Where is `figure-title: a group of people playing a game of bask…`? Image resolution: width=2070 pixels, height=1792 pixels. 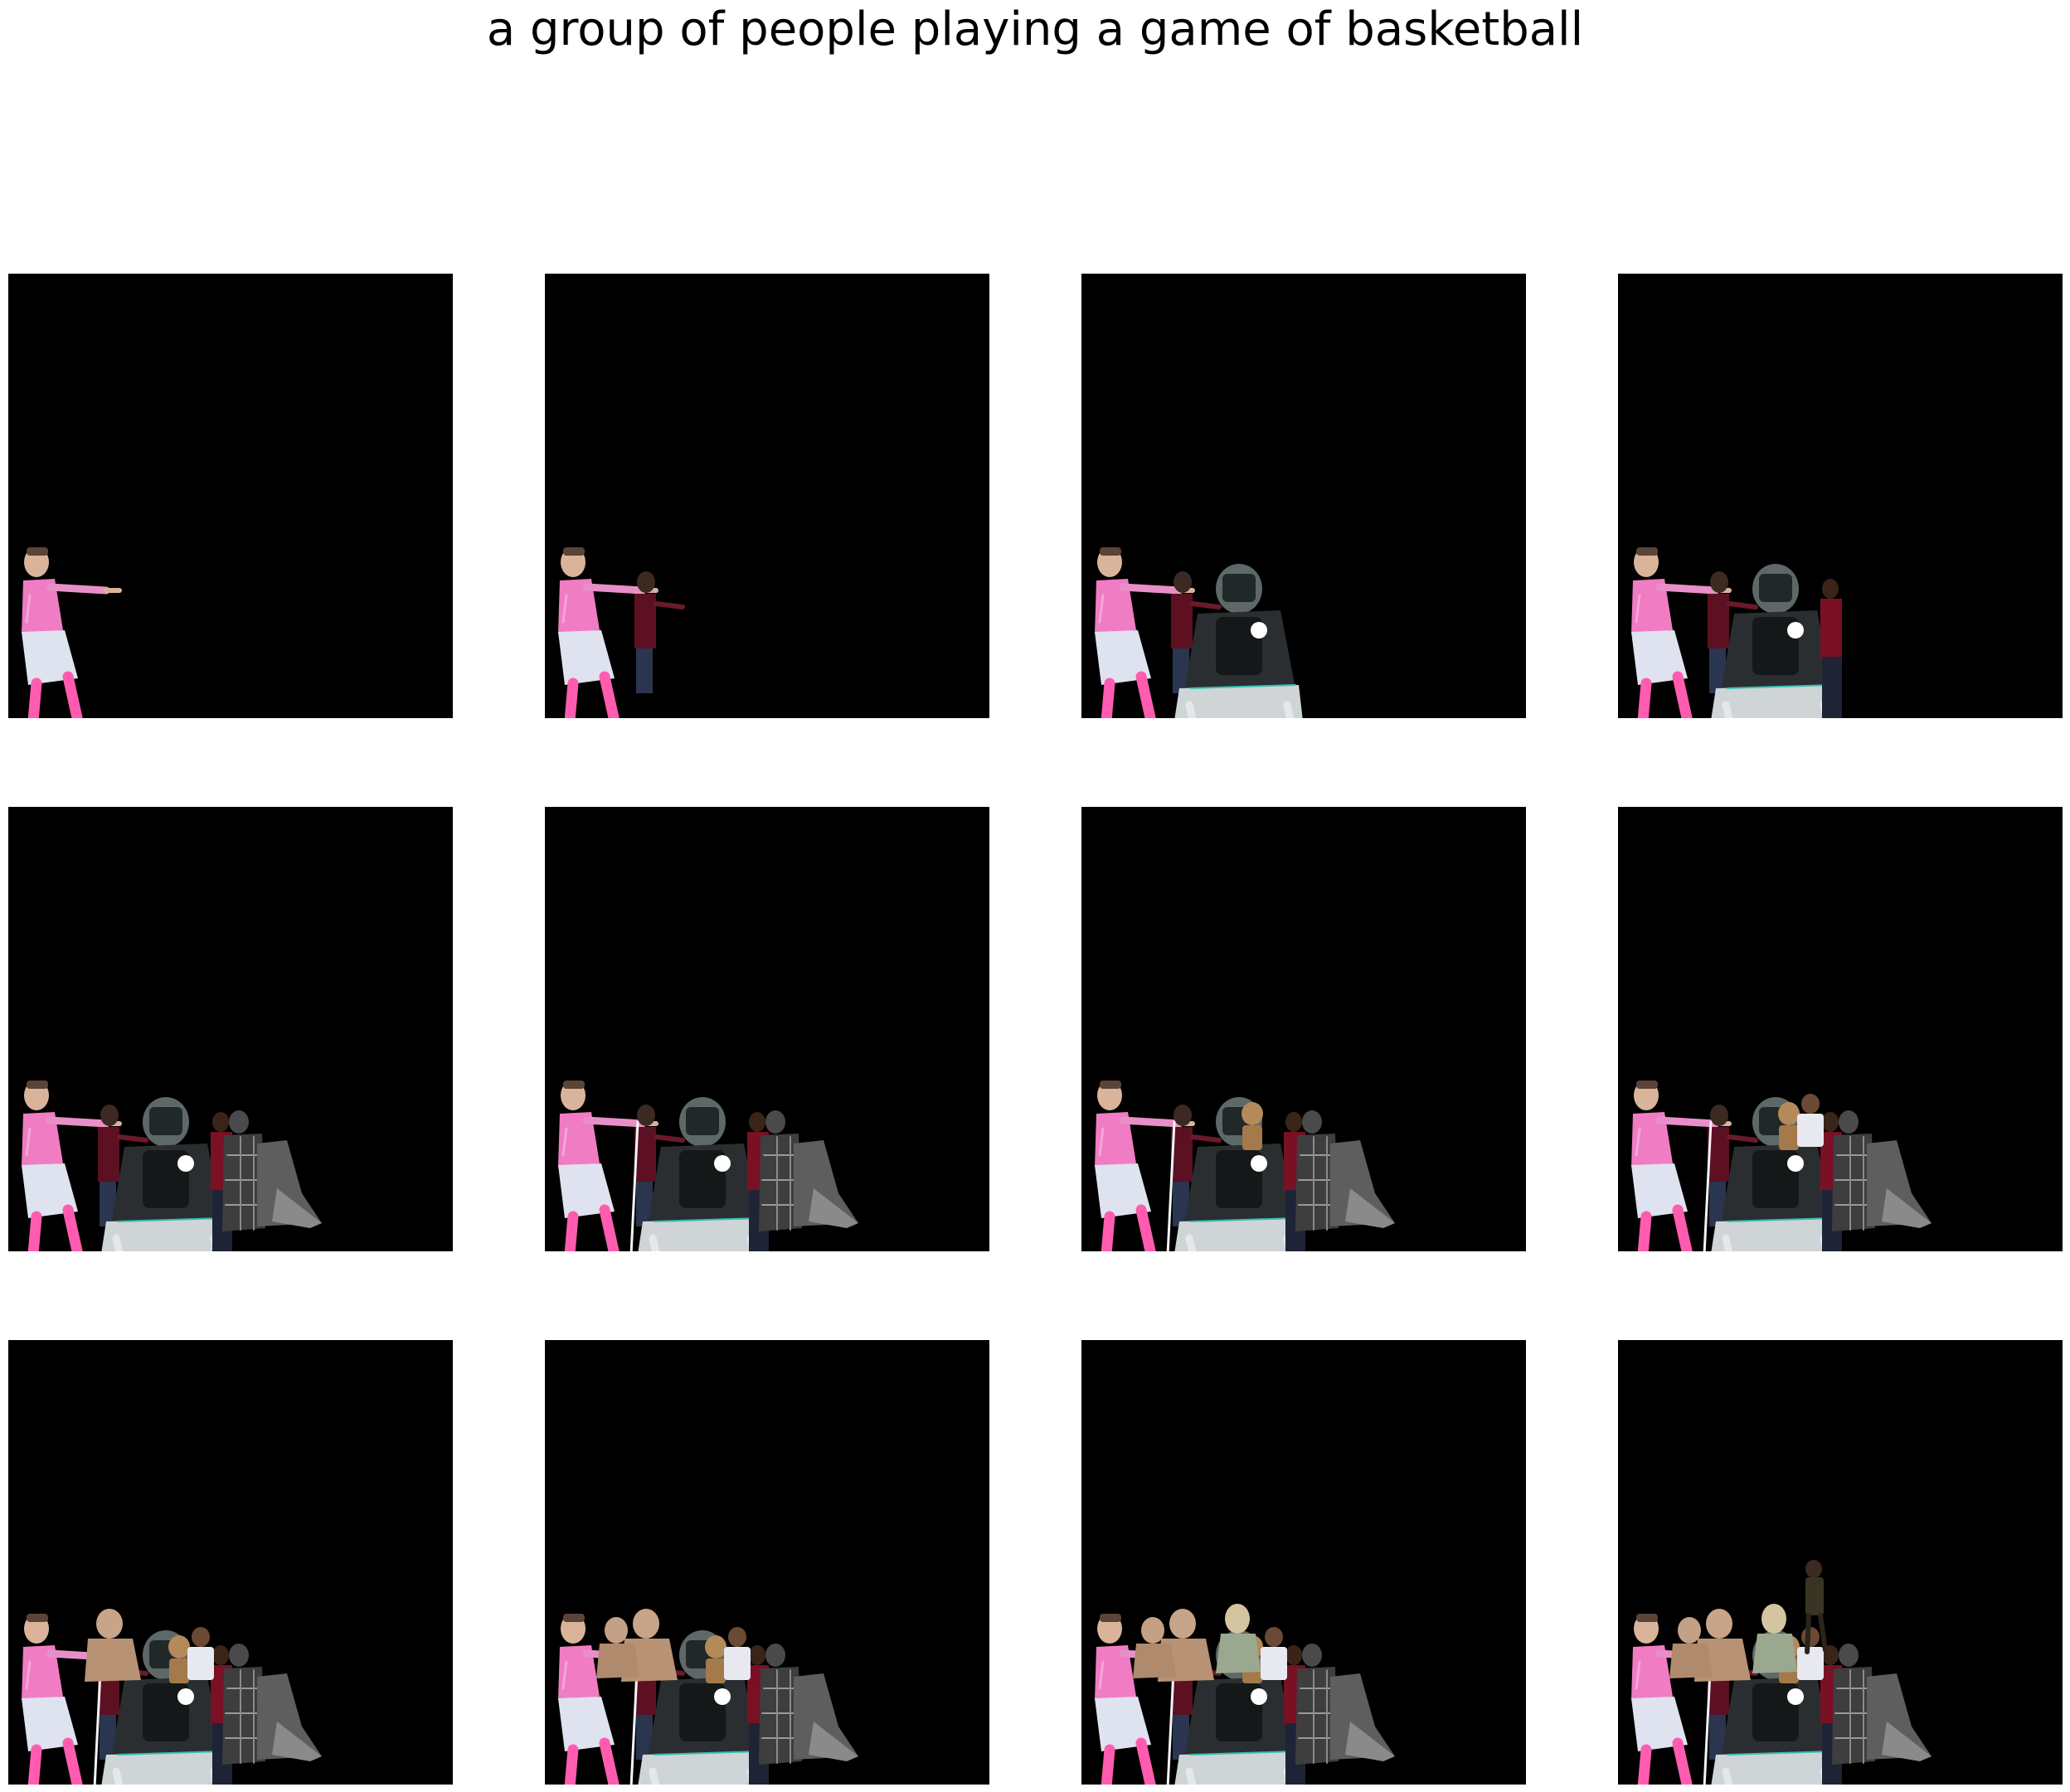 figure-title: a group of people playing a game of bask… is located at coordinates (1035, 29).